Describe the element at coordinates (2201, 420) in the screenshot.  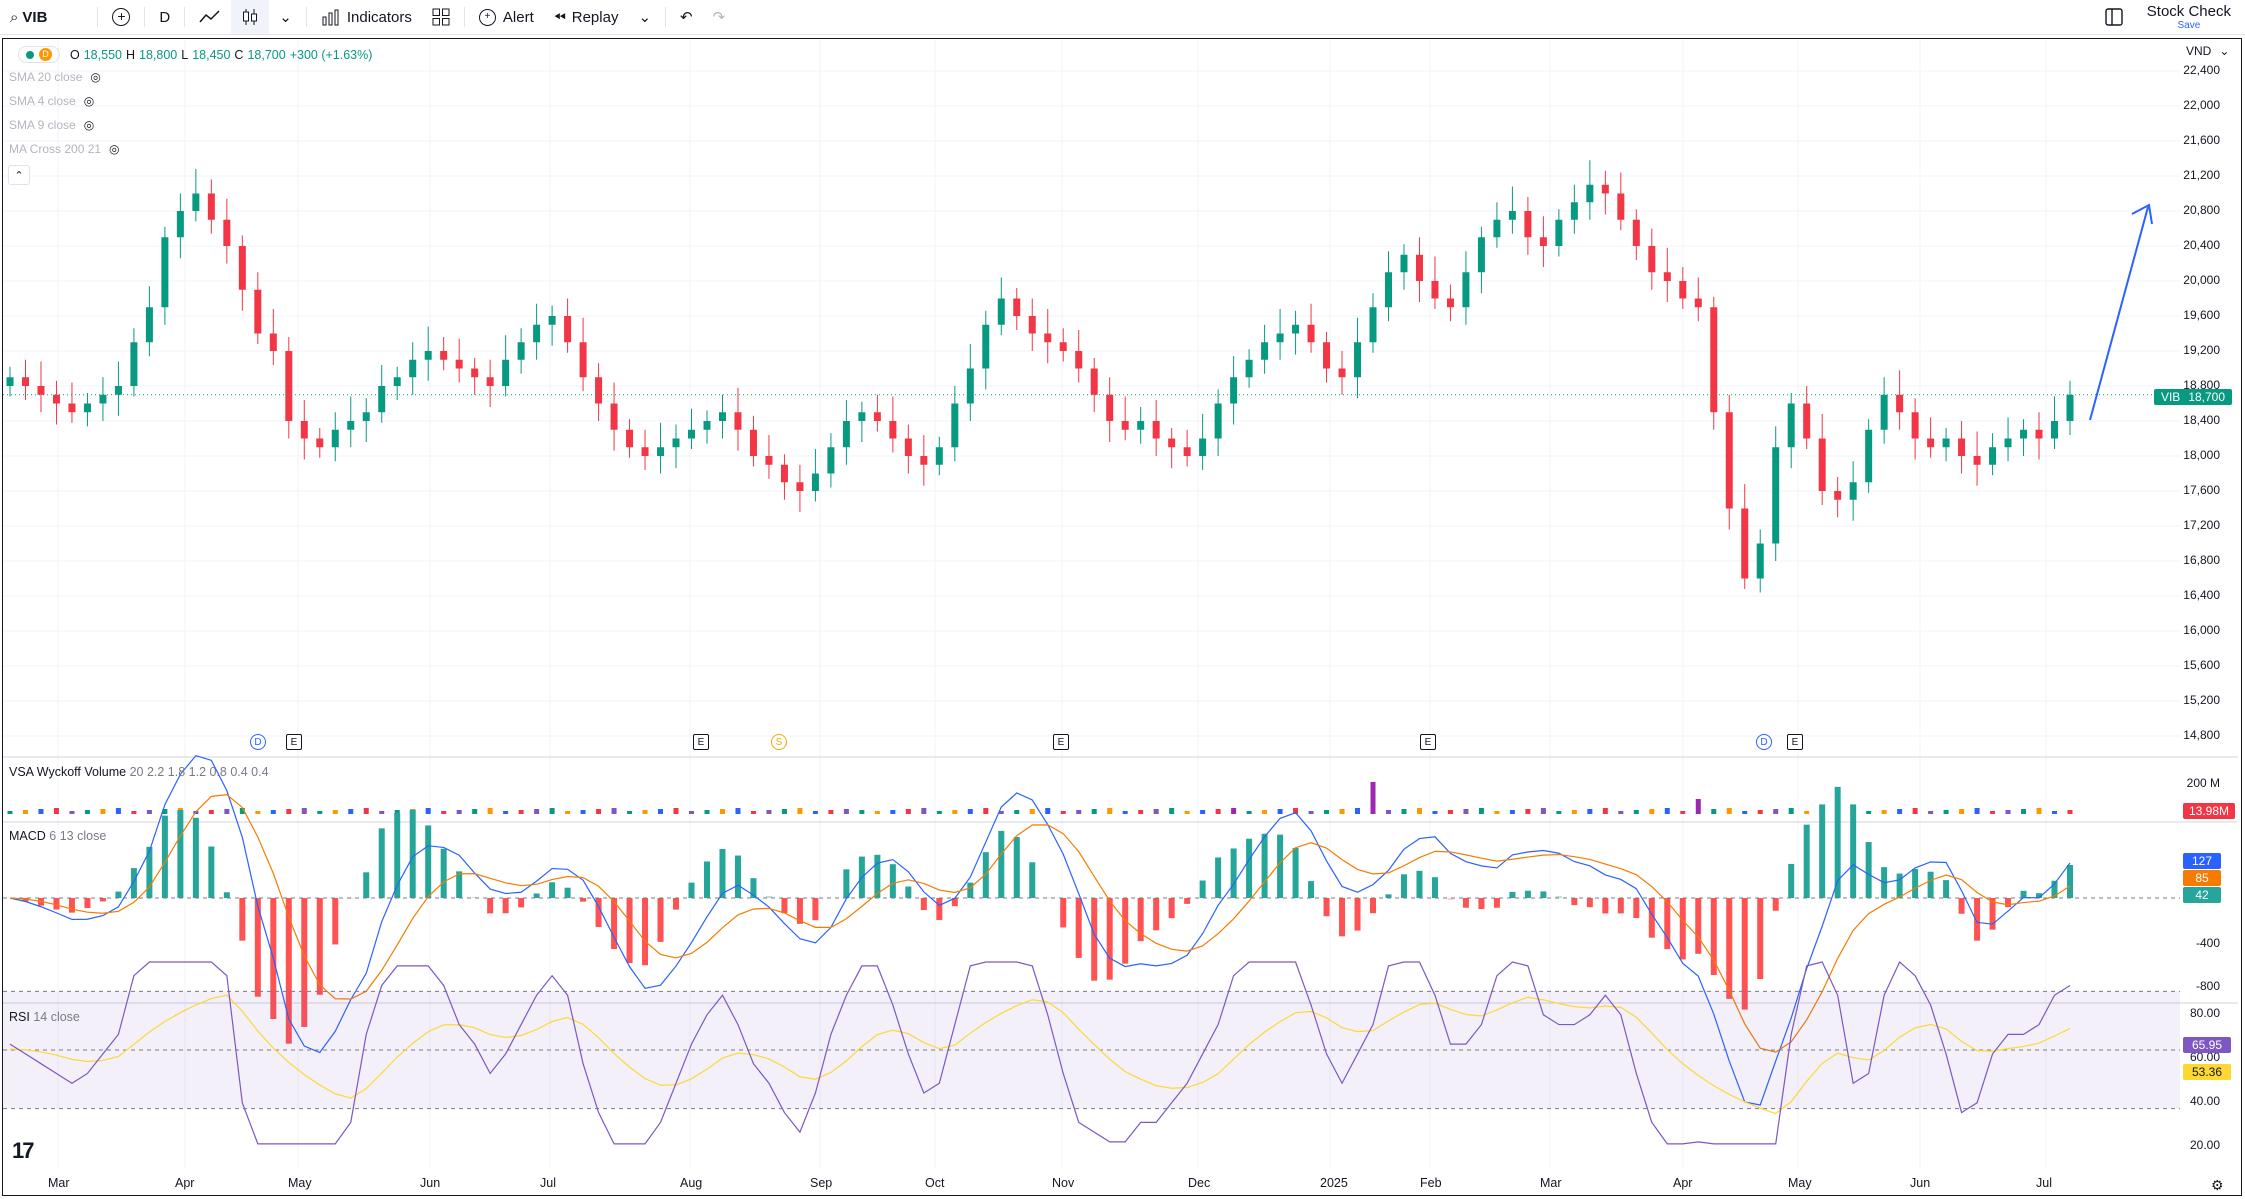
I see `price-axis-label: 18,400` at that location.